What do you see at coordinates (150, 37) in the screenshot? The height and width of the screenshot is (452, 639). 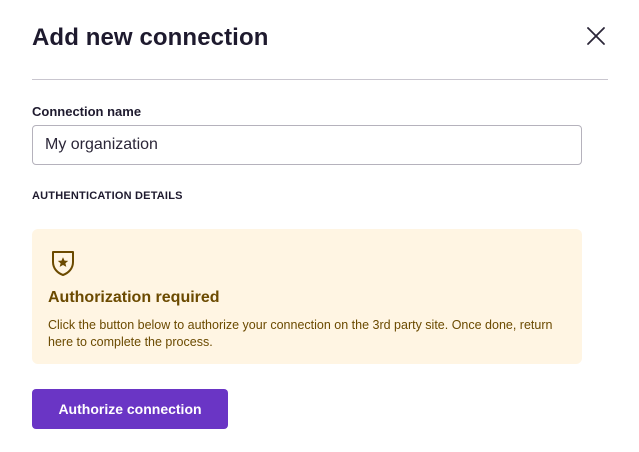 I see `dialog-title: Add new connection` at bounding box center [150, 37].